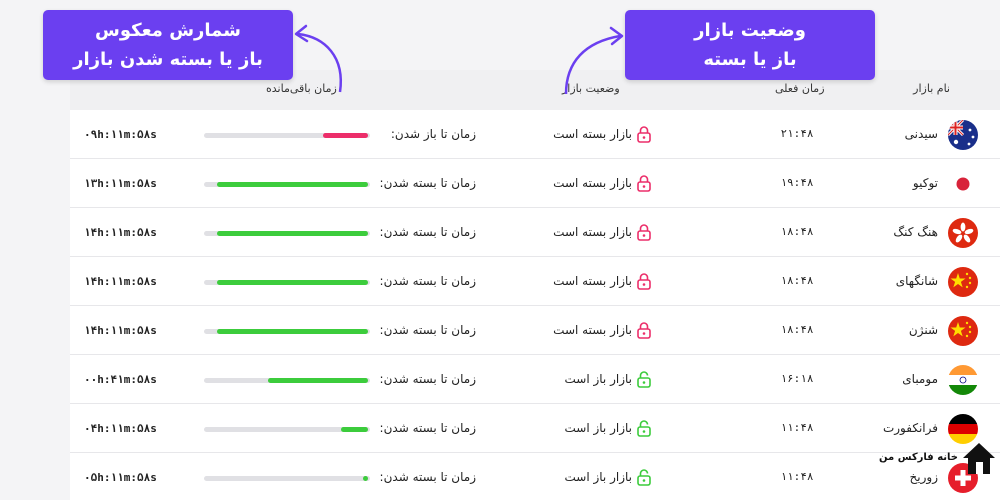  Describe the element at coordinates (921, 134) in the screenshot. I see `market-name: سیدنی` at that location.